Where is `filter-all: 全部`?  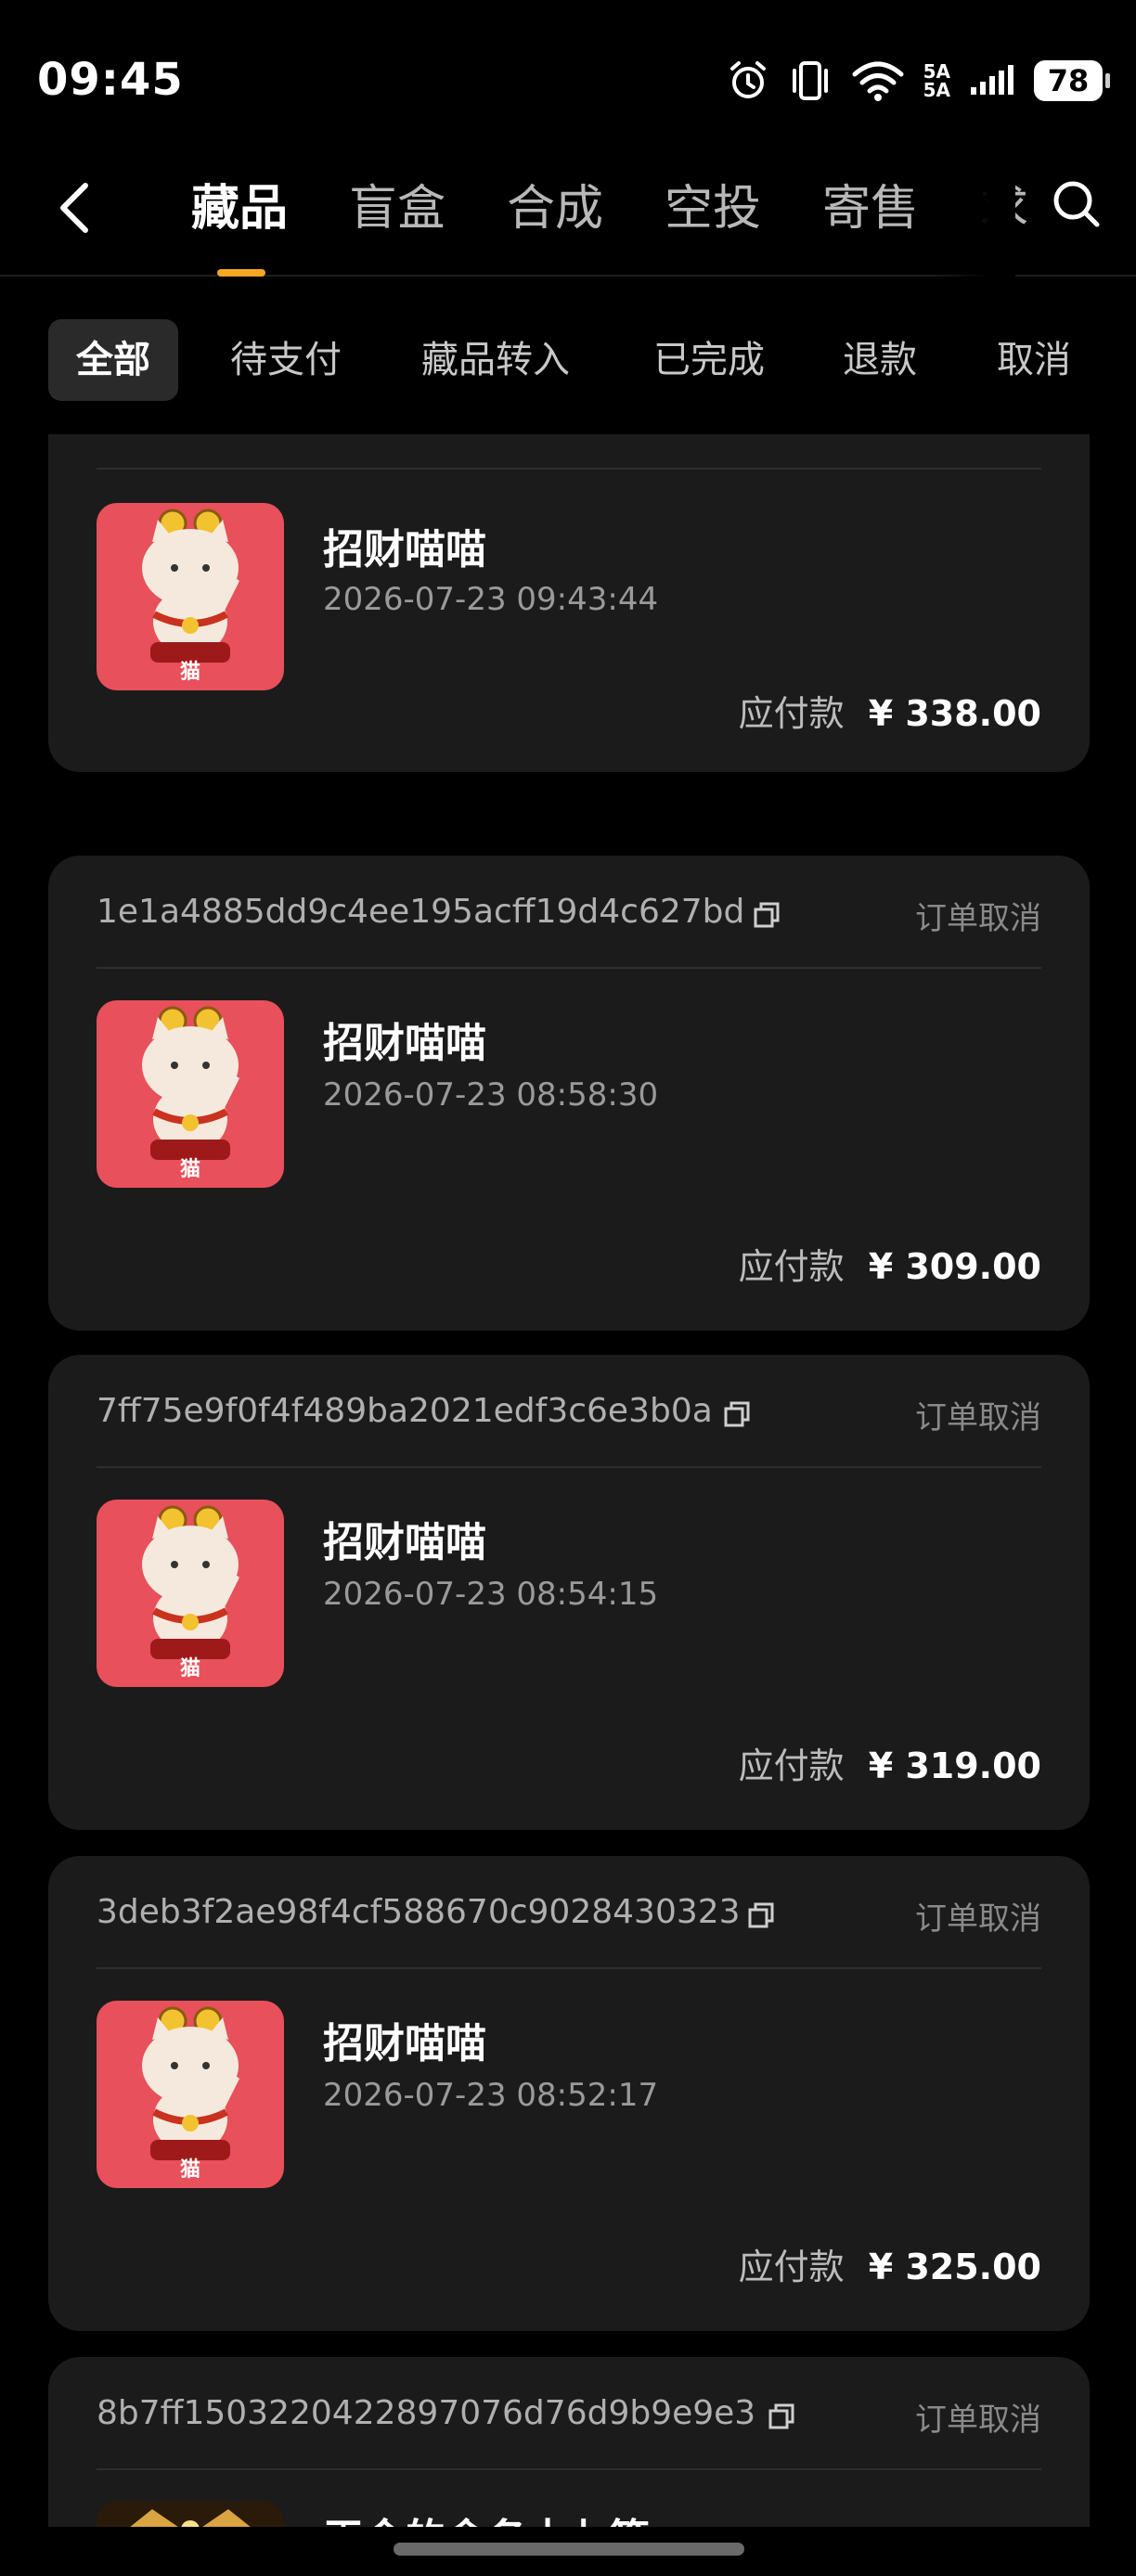
filter-all: 全部 is located at coordinates (113, 360).